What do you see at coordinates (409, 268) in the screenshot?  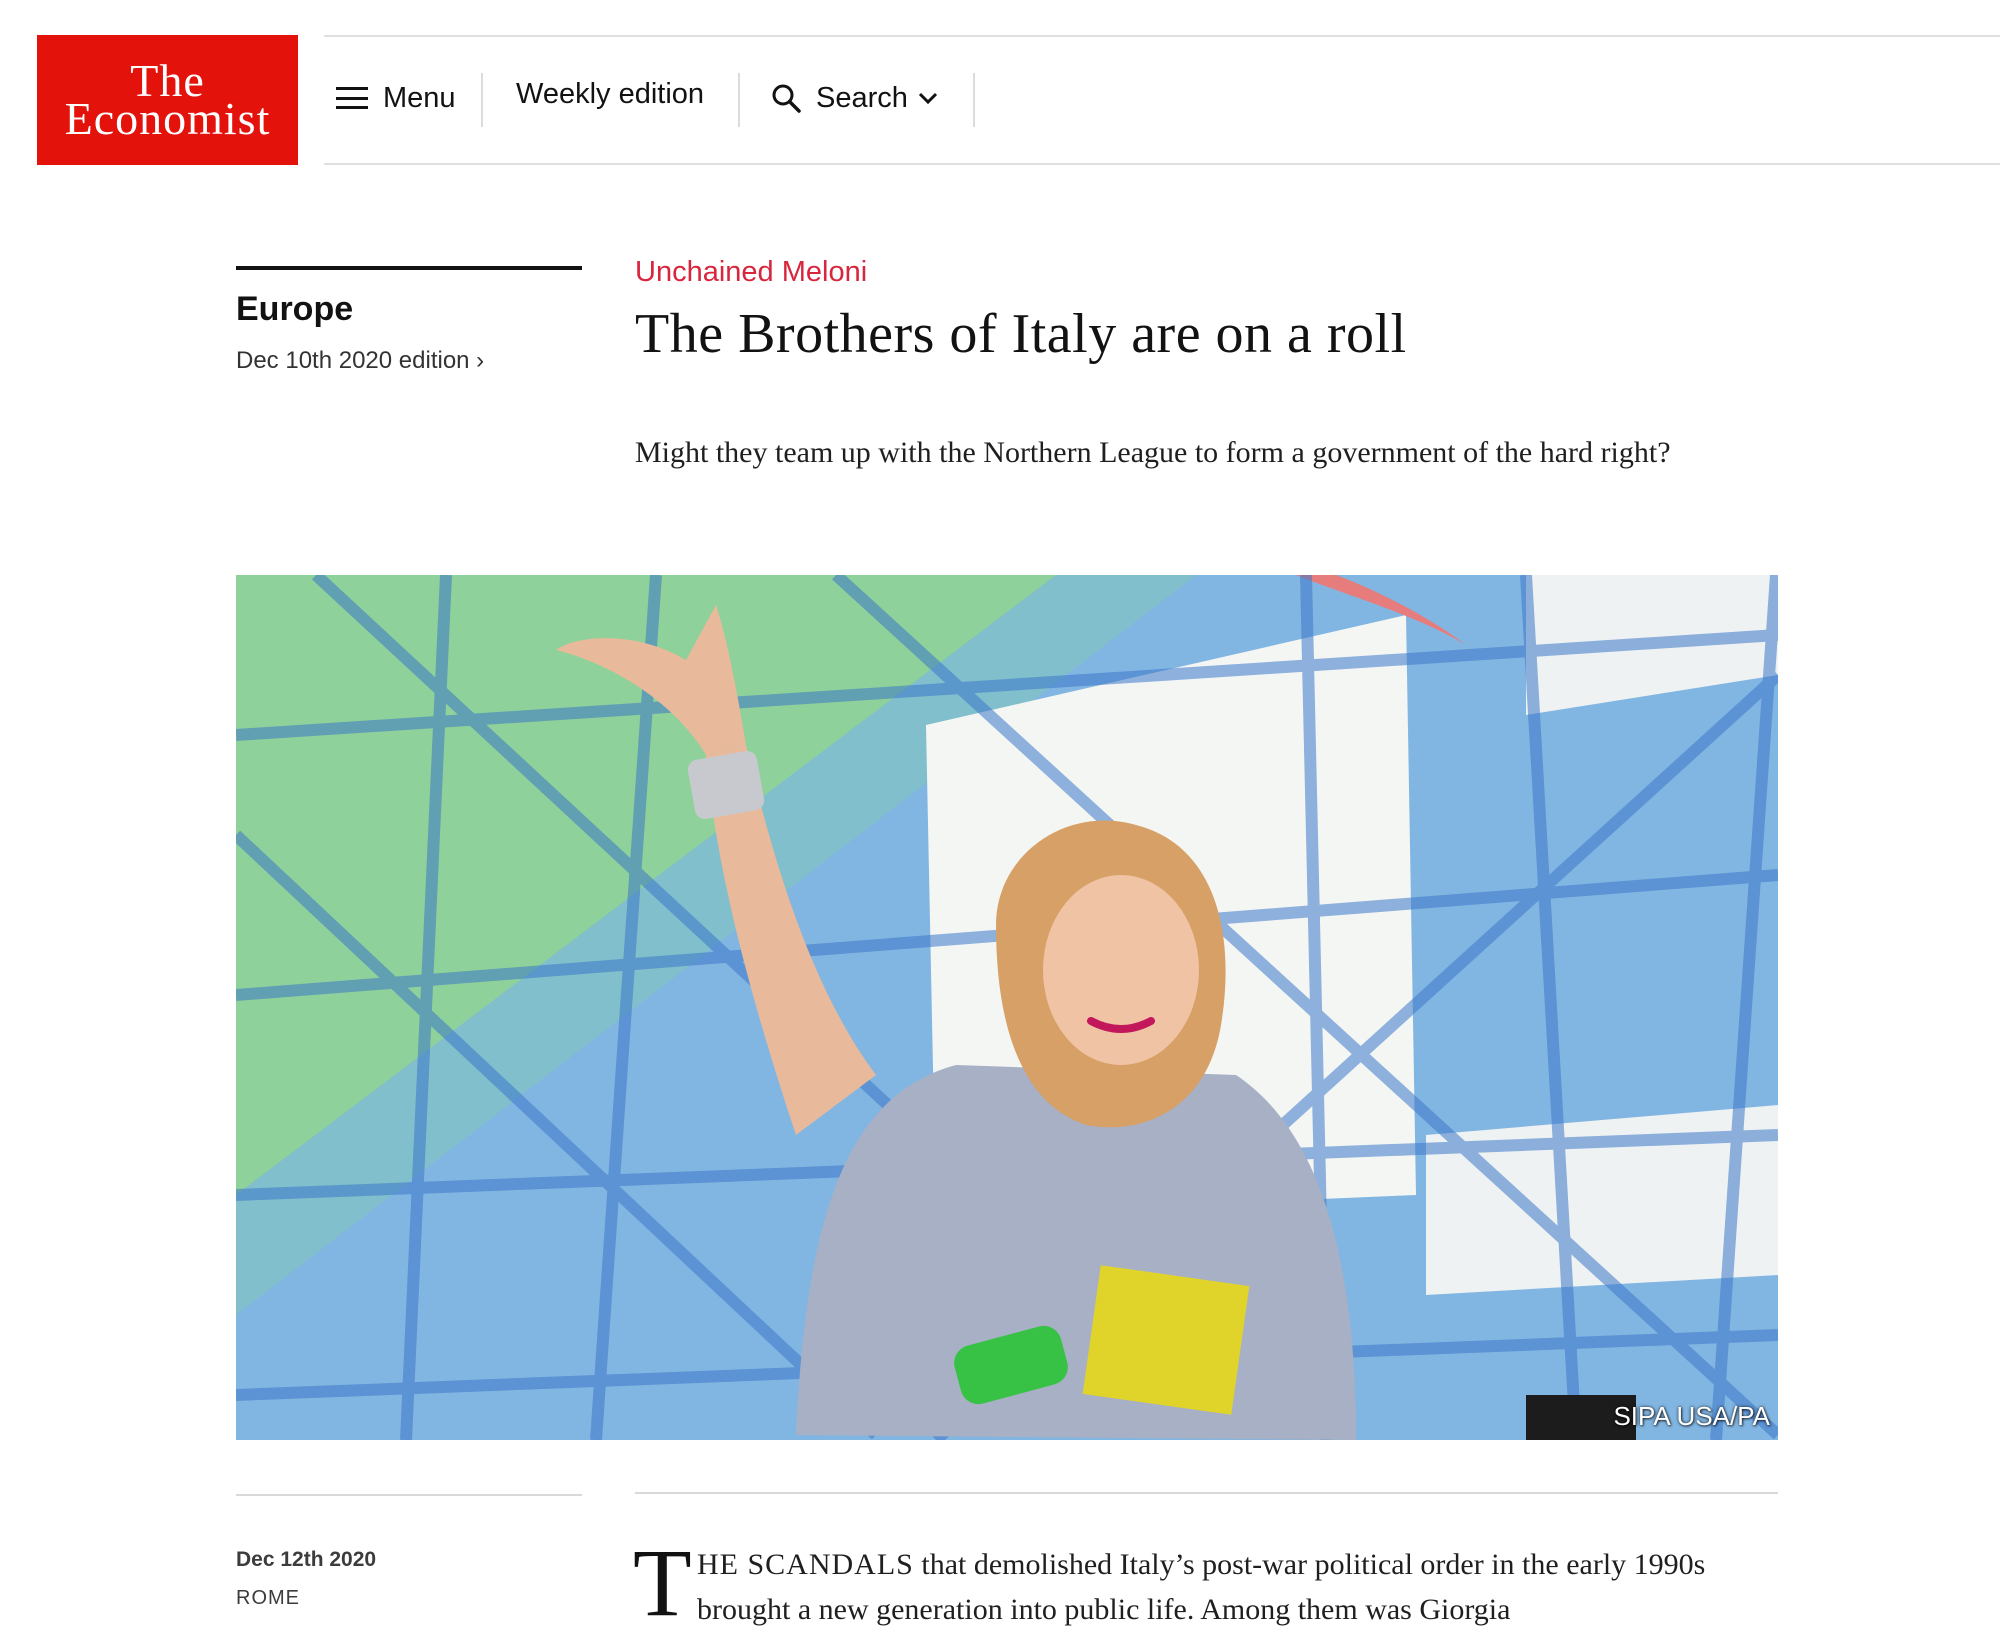 I see `section-rule` at bounding box center [409, 268].